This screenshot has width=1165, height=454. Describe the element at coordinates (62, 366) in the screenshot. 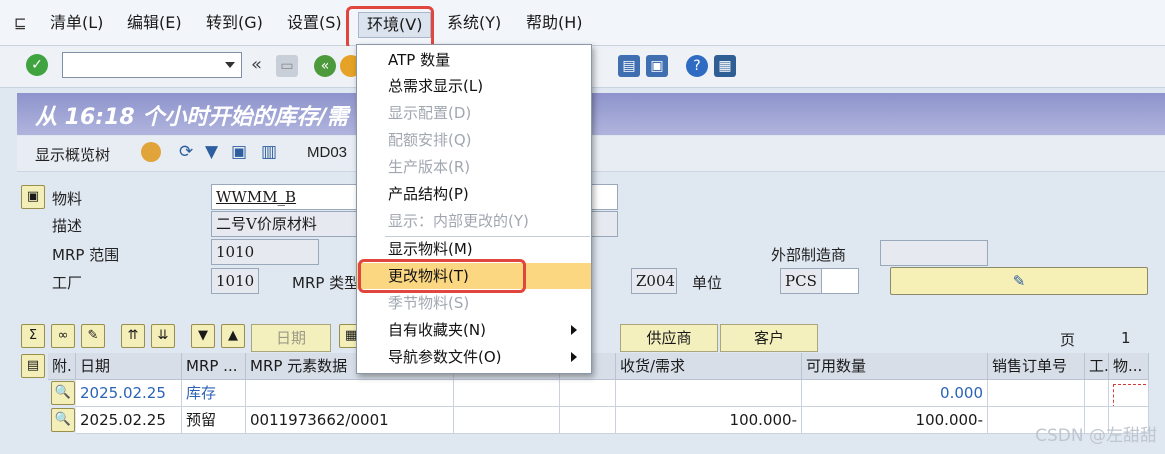

I see `col-attachment: 附.` at that location.